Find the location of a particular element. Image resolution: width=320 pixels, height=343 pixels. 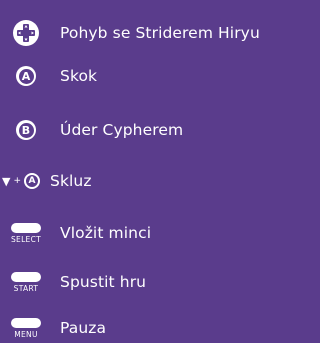

start-button-icon-wrap: START is located at coordinates (26, 282).